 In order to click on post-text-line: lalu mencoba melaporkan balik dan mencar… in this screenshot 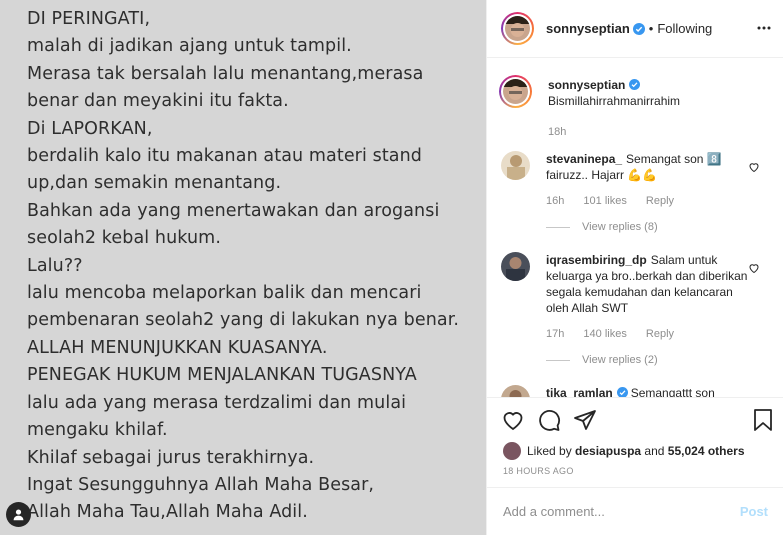, I will do `click(224, 293)`.